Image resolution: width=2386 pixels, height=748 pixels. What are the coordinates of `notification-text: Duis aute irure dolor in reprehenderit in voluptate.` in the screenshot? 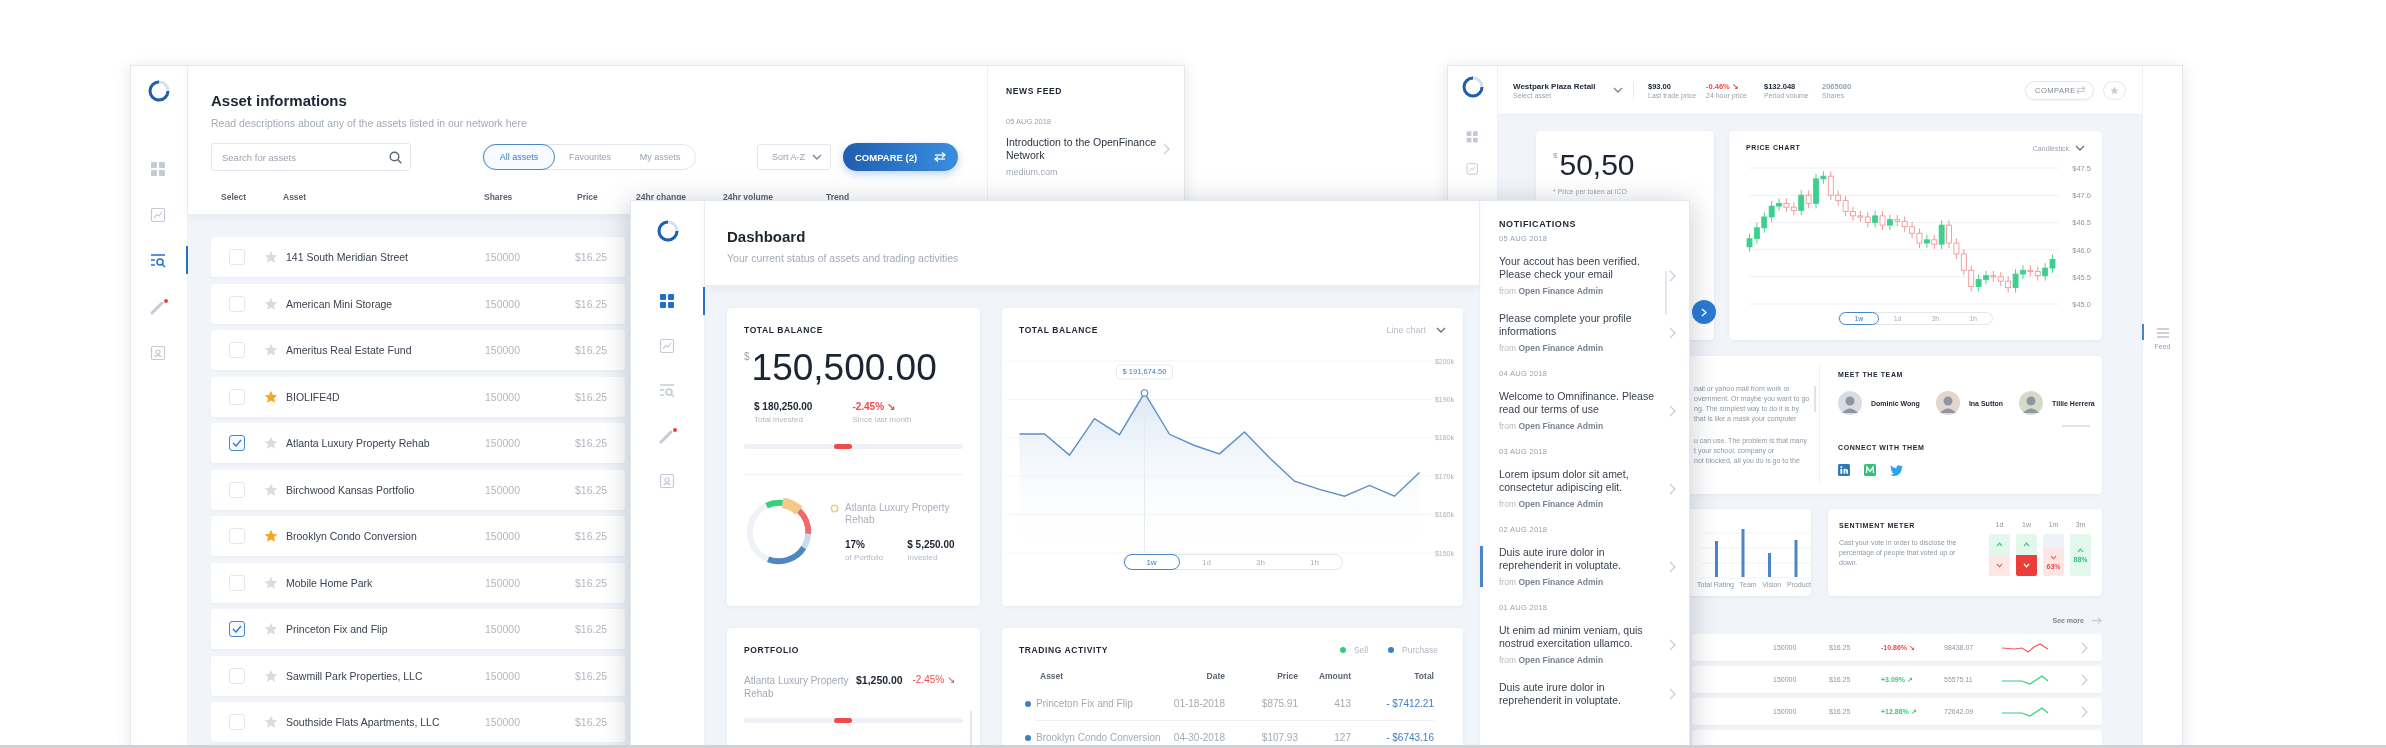 It's located at (1560, 693).